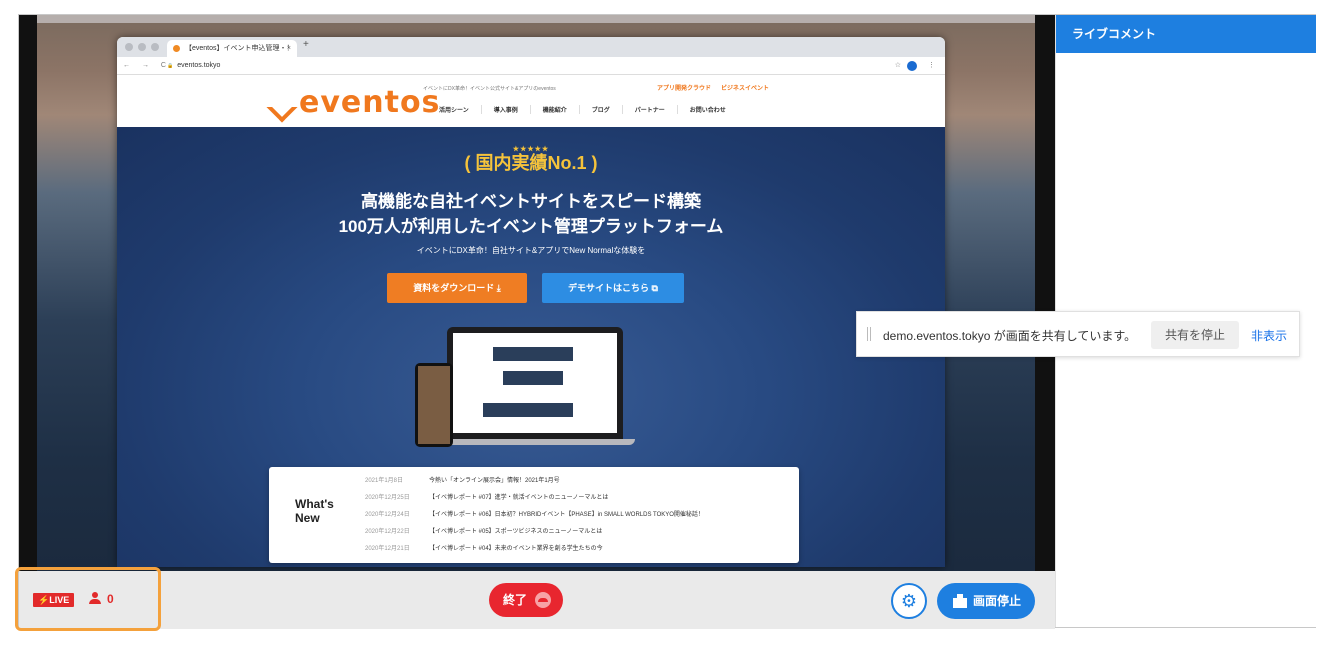 The height and width of the screenshot is (648, 1336). I want to click on favicon-icon, so click(176, 48).